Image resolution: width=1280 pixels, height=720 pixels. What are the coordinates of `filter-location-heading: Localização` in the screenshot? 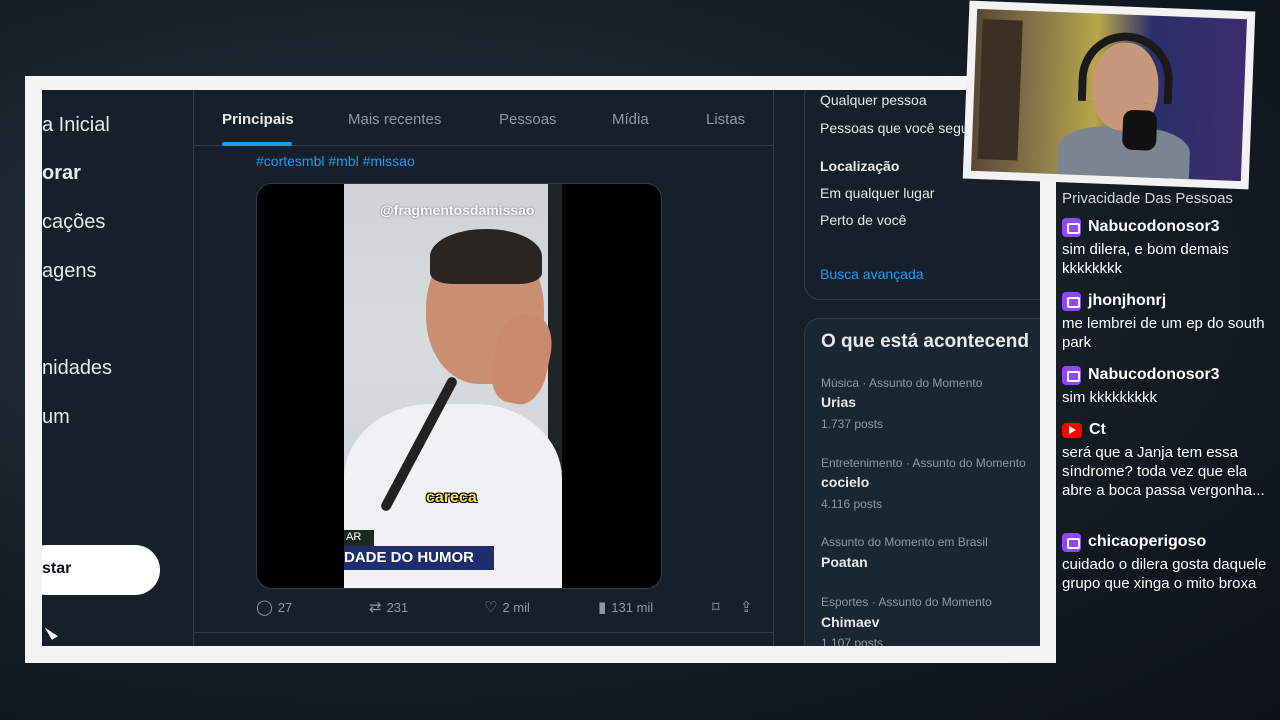 It's located at (860, 166).